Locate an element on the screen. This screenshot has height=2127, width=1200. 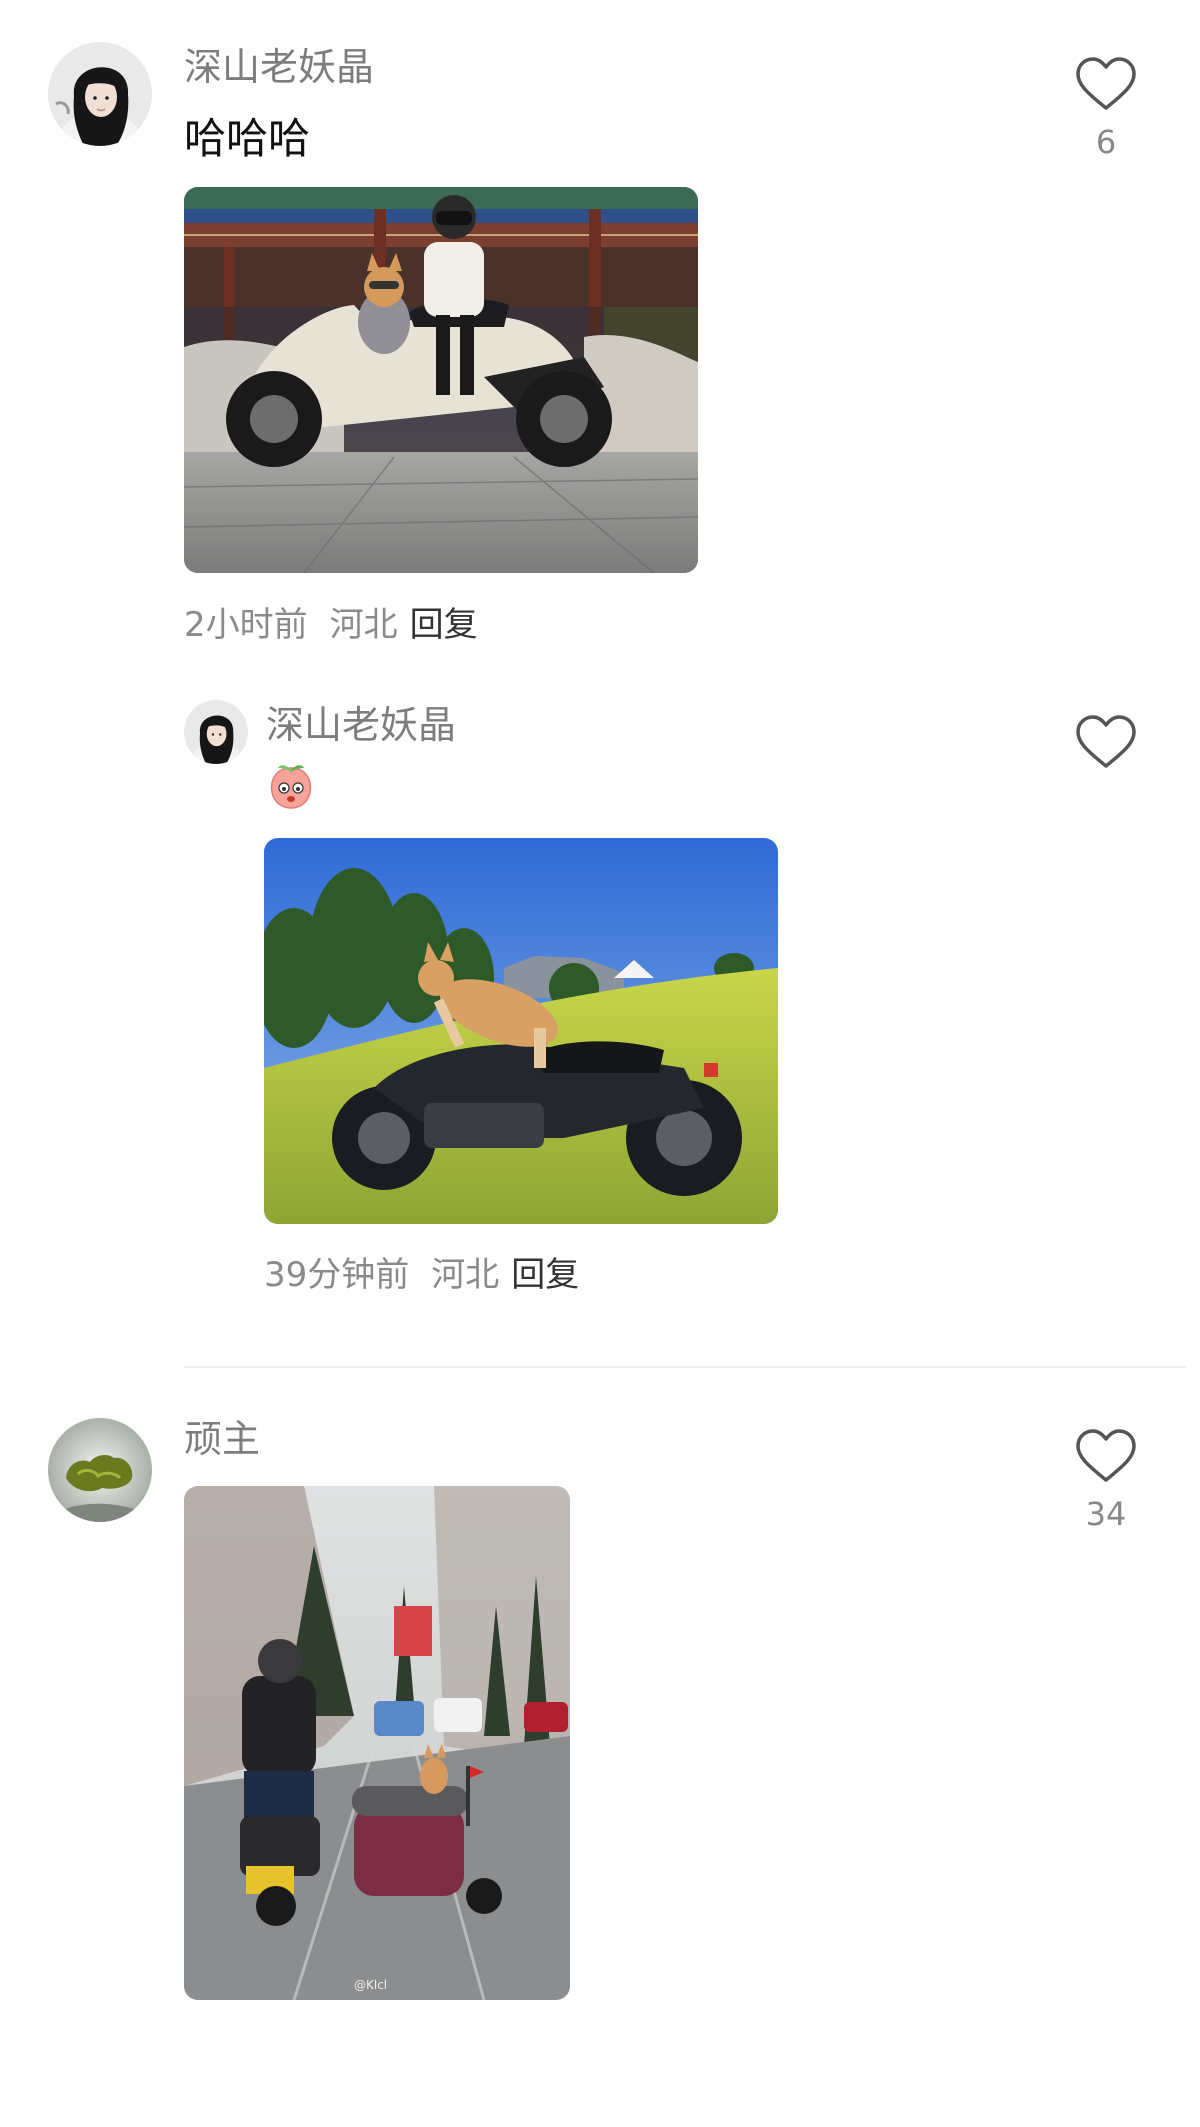
reply-image is located at coordinates (521, 1031).